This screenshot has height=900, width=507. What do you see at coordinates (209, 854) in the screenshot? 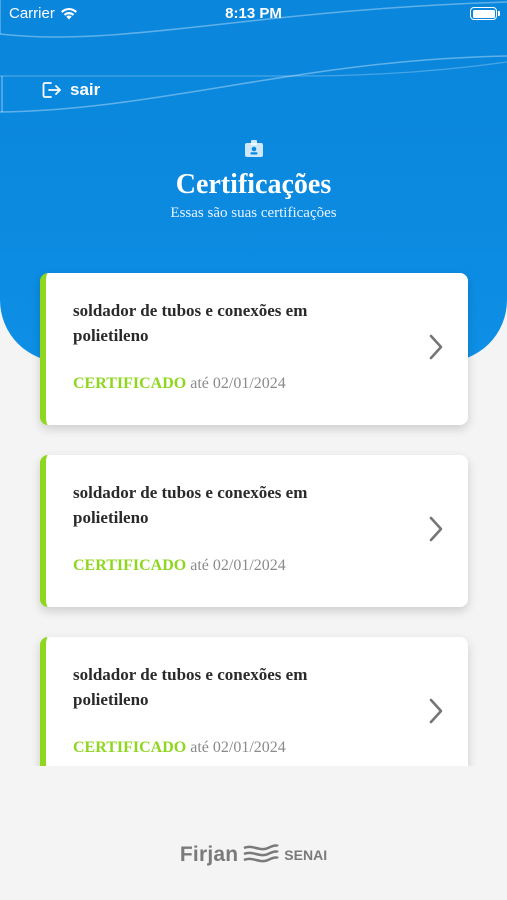
I see `logo-firjan-text: Firjan` at bounding box center [209, 854].